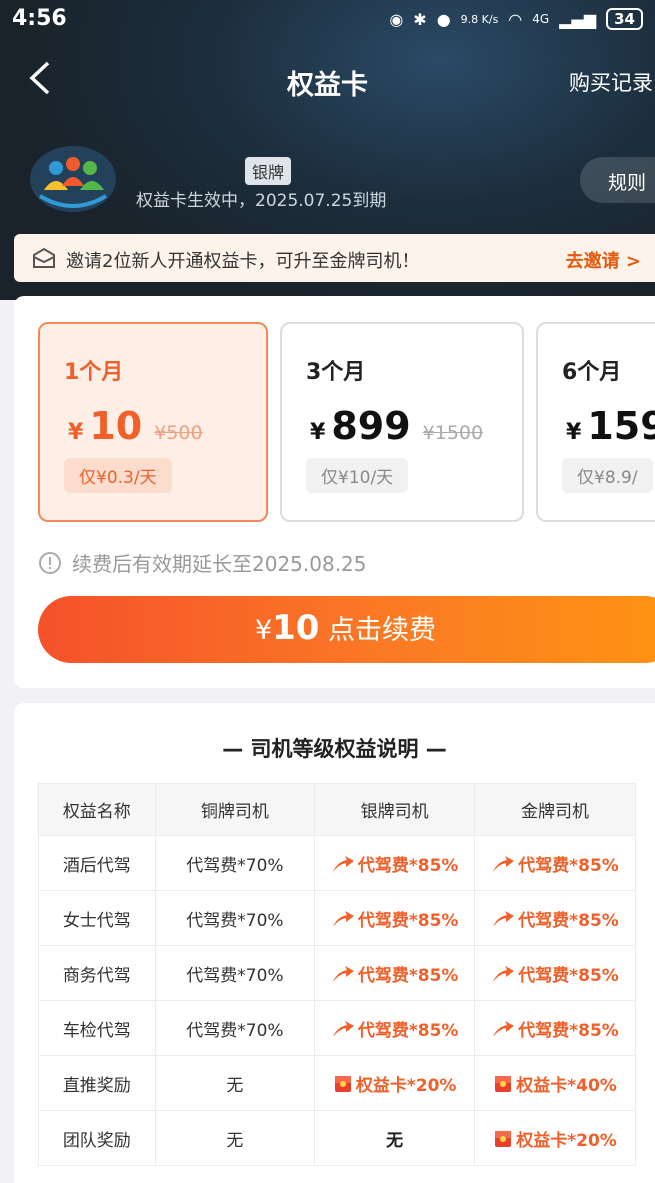 The height and width of the screenshot is (1183, 655). I want to click on plan-price: ¥10 ¥500, so click(135, 426).